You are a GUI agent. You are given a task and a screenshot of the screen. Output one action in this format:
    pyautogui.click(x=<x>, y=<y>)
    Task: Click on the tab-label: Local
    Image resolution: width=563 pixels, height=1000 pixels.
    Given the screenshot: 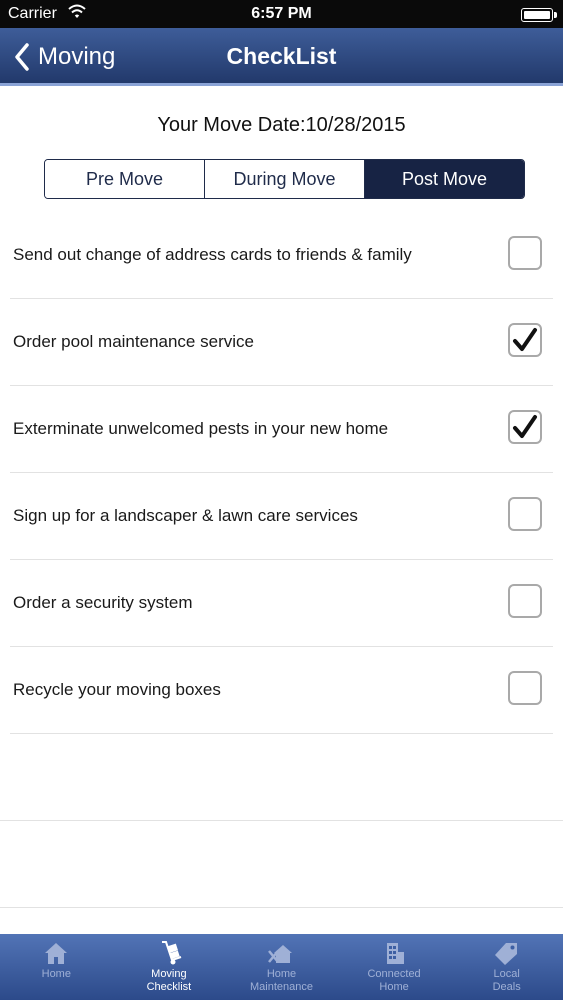 What is the action you would take?
    pyautogui.click(x=506, y=974)
    